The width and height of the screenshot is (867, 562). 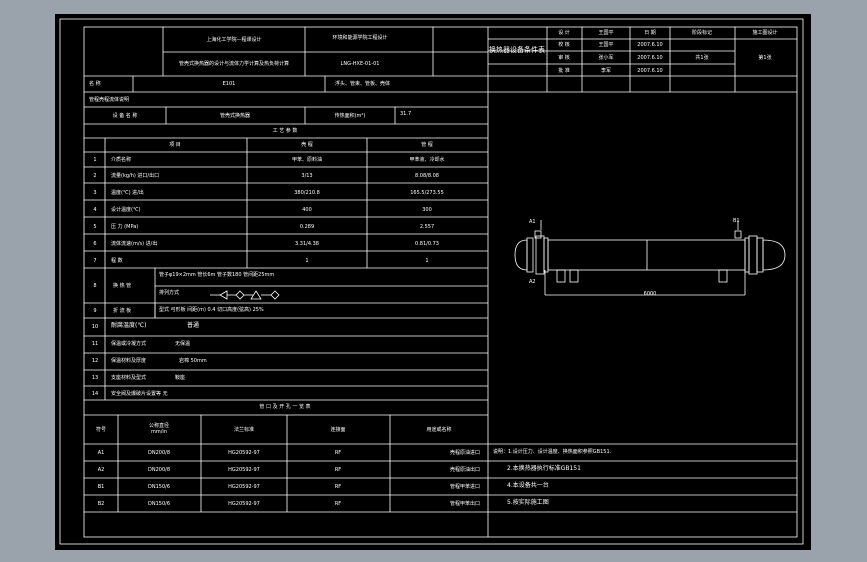 What do you see at coordinates (129, 378) in the screenshot?
I see `extra-row-13-label: 支座材料及型式` at bounding box center [129, 378].